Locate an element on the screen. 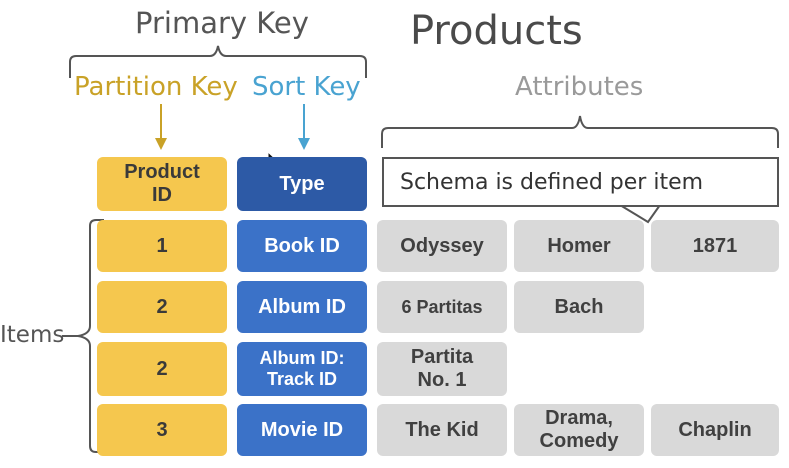 The height and width of the screenshot is (468, 789). partition-key-label: Partition Key is located at coordinates (156, 87).